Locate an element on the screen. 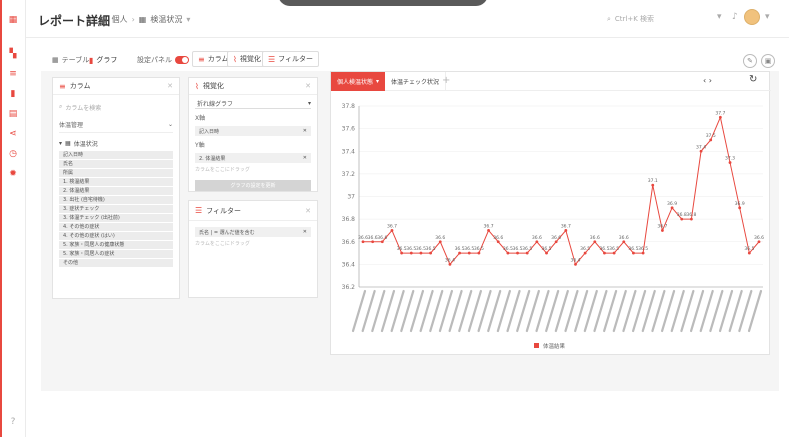  graph-view-toggle: ▮ グラフ is located at coordinates (103, 60).